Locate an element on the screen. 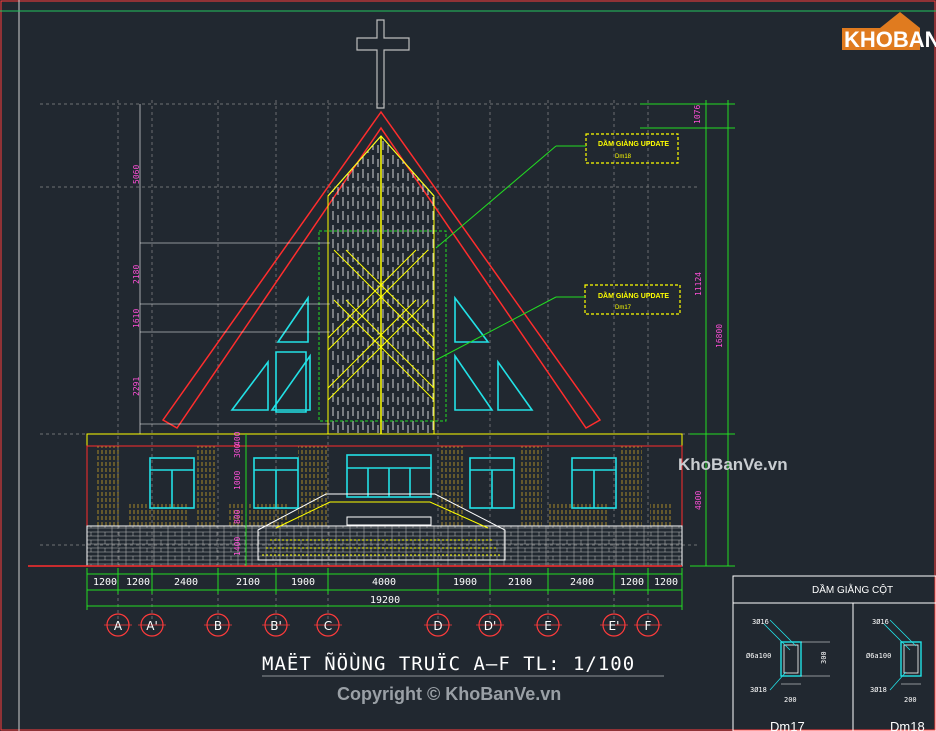  dim-left-1000: 1000 is located at coordinates (237, 480).